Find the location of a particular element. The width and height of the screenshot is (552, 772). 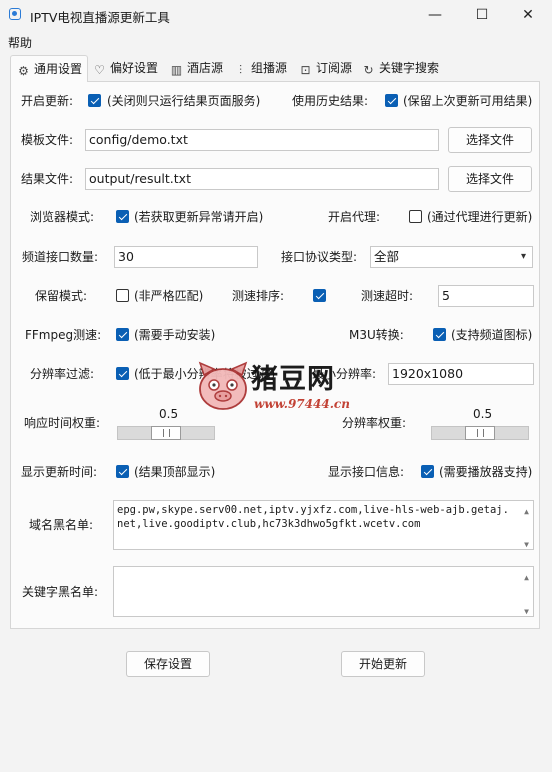

m3u-convert-label: M3U转换: is located at coordinates (376, 335).